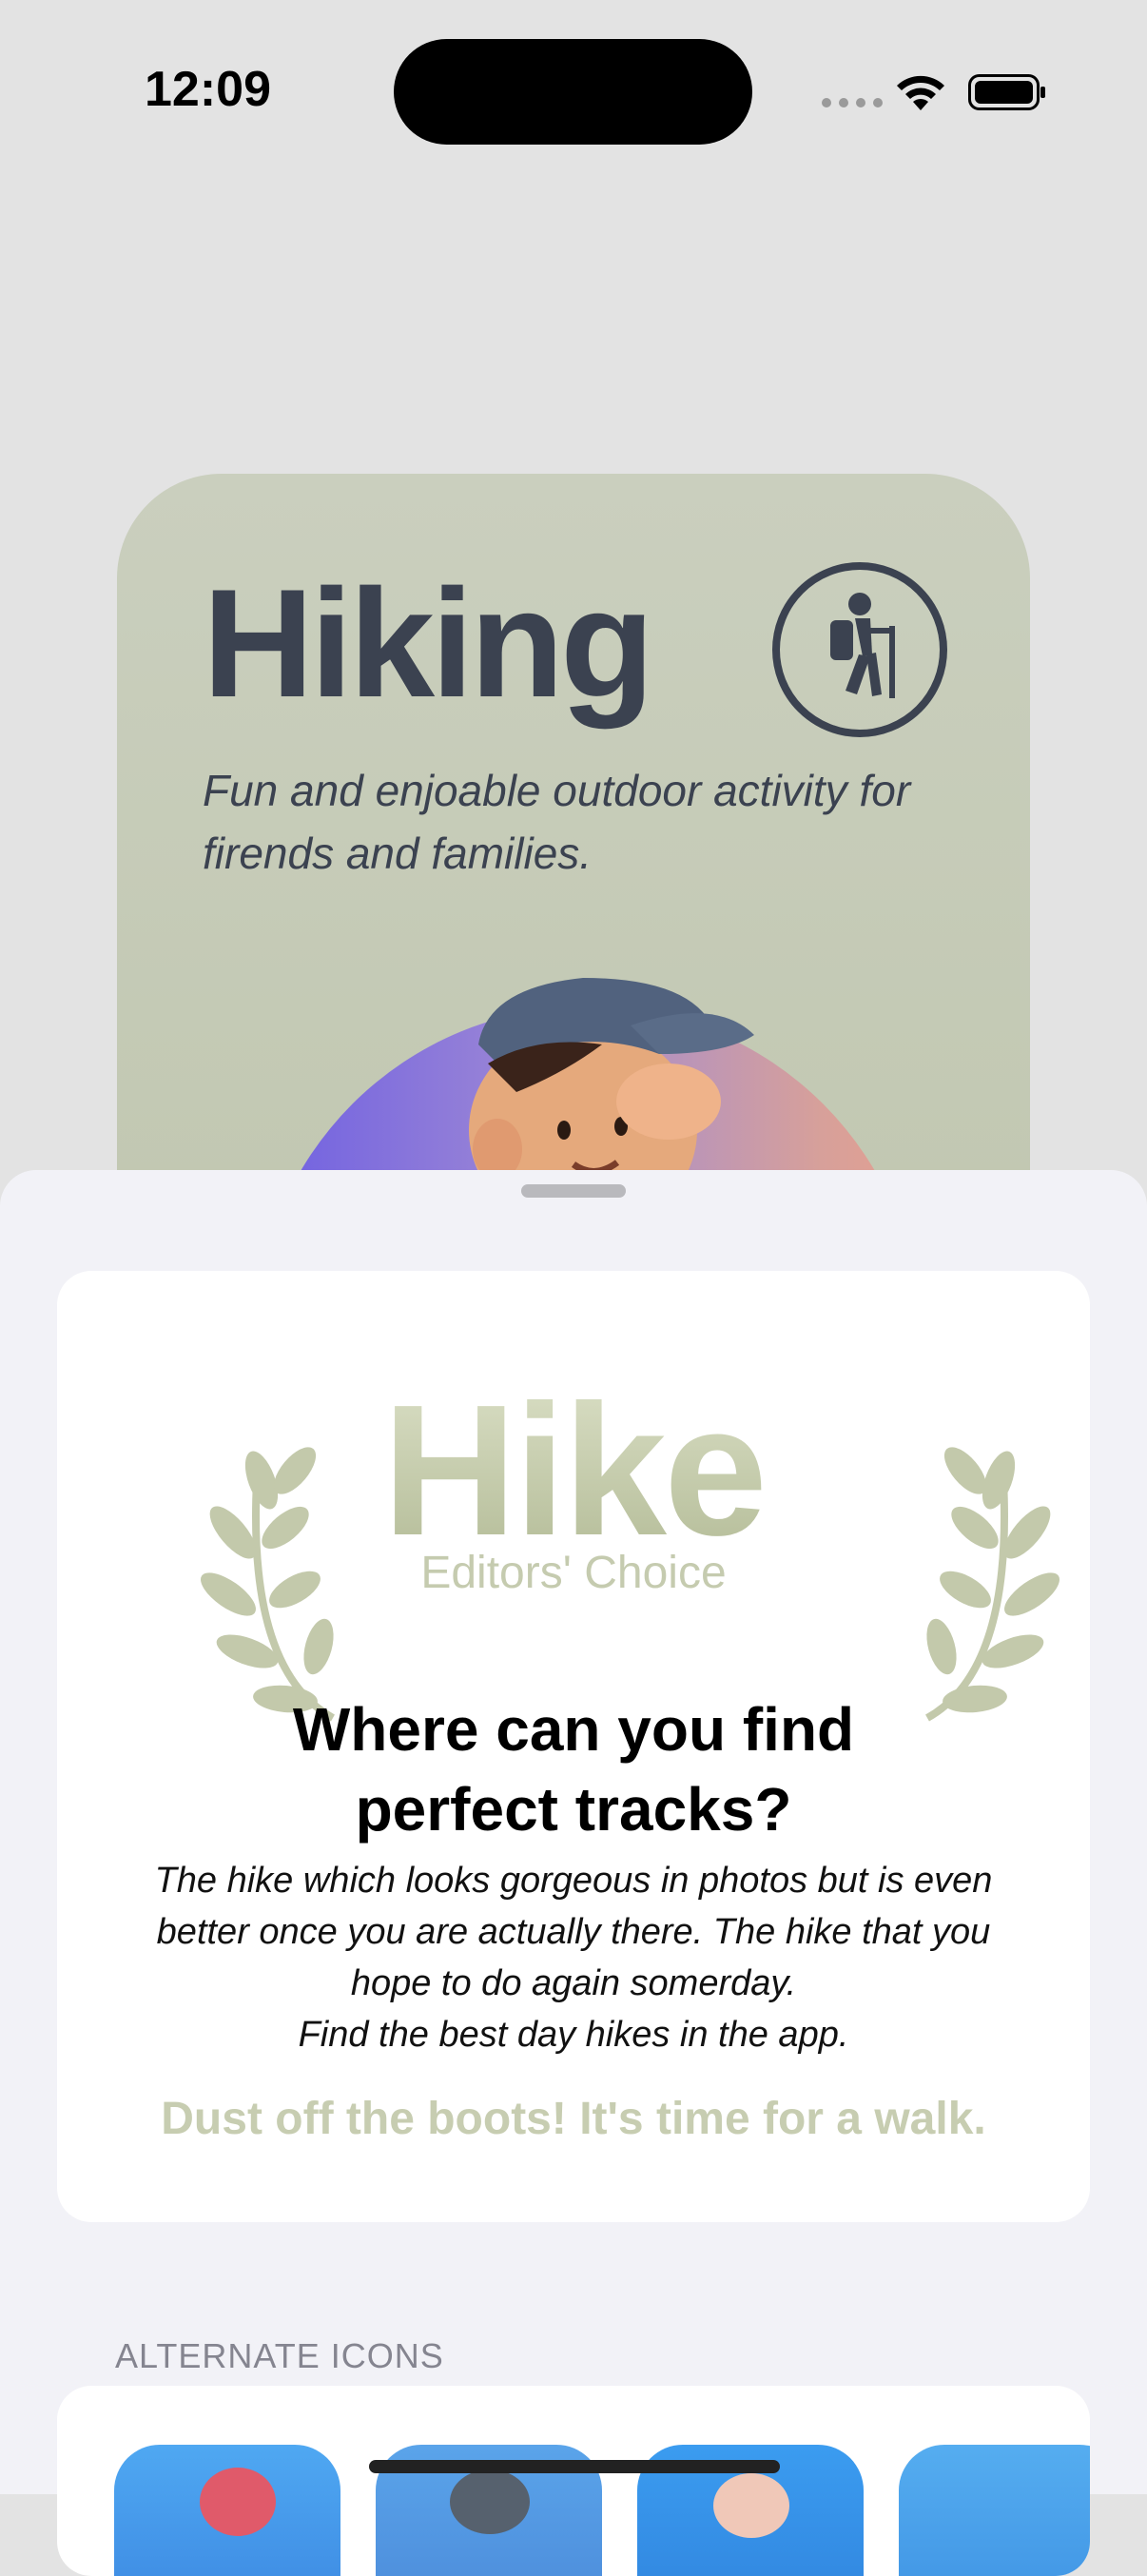 The height and width of the screenshot is (2576, 1147). What do you see at coordinates (208, 89) in the screenshot?
I see `status-time: 12:09` at bounding box center [208, 89].